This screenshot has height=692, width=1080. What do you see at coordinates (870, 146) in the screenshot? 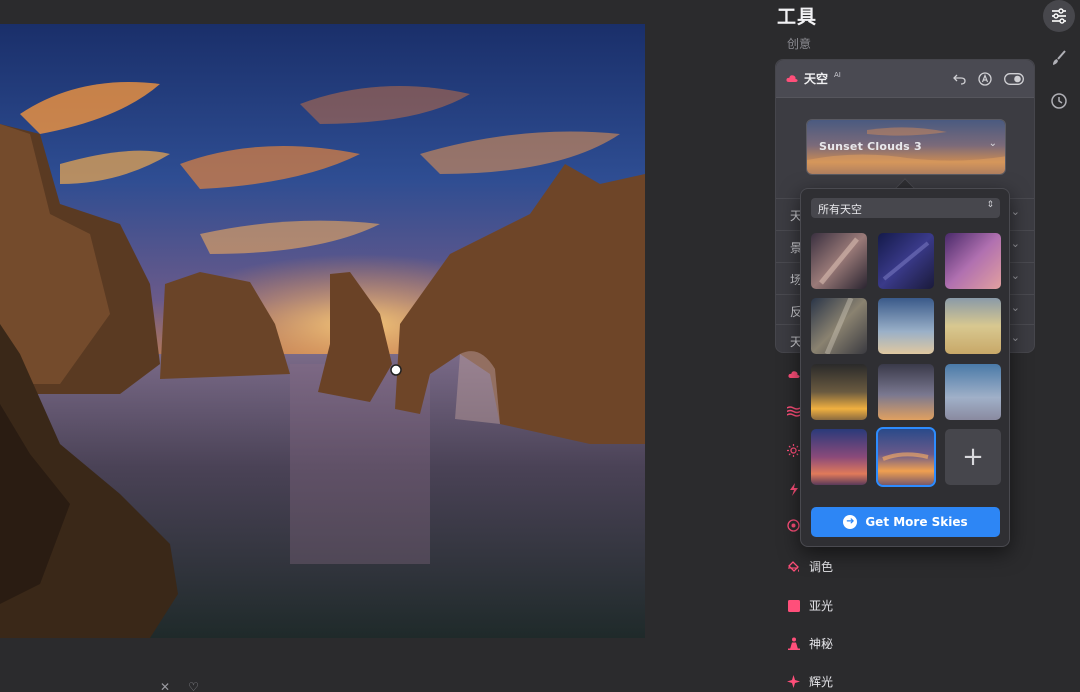
I see `sky-preset-label: Sunset Clouds 3` at bounding box center [870, 146].